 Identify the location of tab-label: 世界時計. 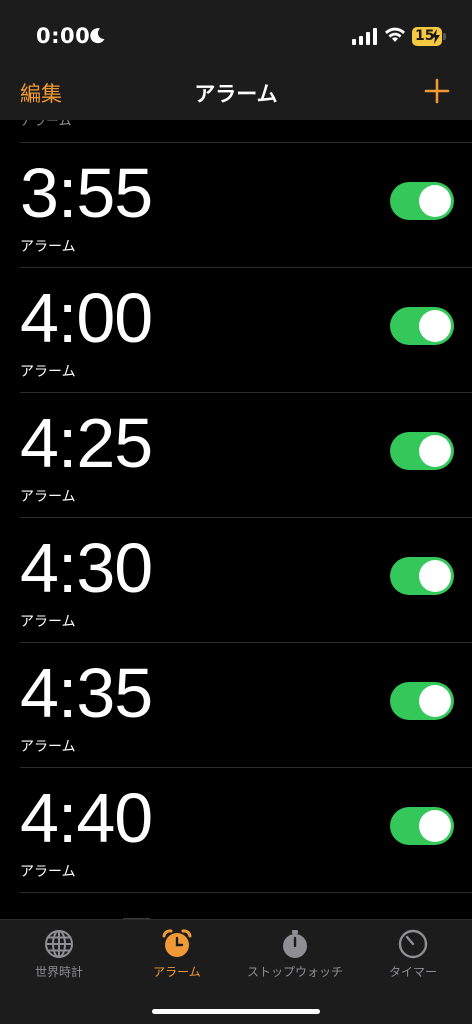
(58, 972).